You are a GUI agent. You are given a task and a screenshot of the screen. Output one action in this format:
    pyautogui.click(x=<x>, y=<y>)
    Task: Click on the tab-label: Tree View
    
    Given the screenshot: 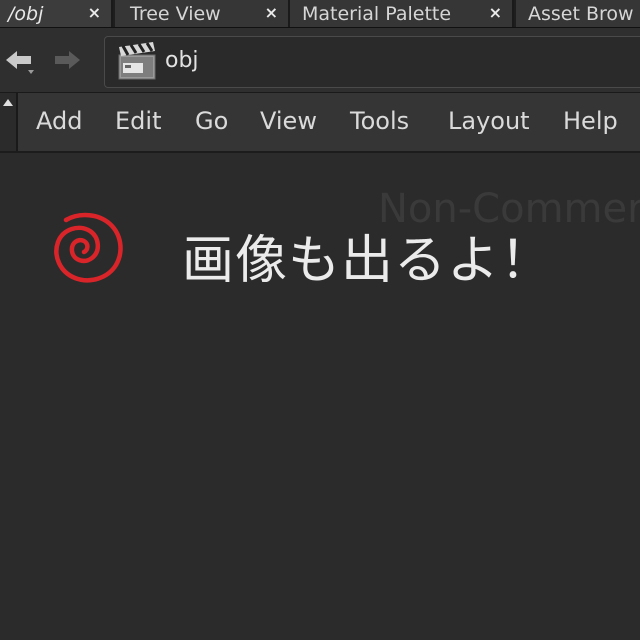 What is the action you would take?
    pyautogui.click(x=175, y=13)
    